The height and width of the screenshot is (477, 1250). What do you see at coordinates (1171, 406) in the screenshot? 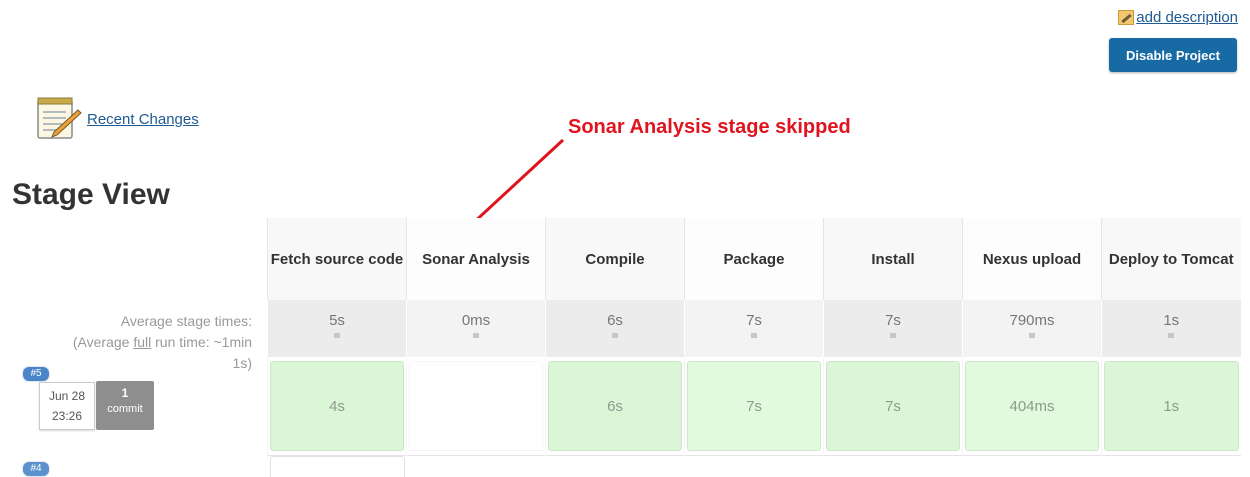
I see `stage-result-cell: 1s` at bounding box center [1171, 406].